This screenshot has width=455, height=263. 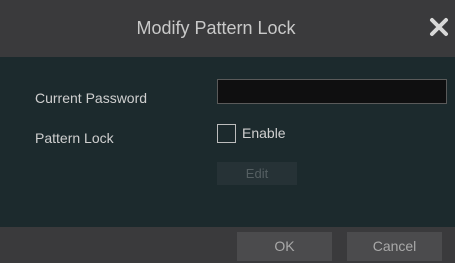 I want to click on close-icon, so click(x=439, y=27).